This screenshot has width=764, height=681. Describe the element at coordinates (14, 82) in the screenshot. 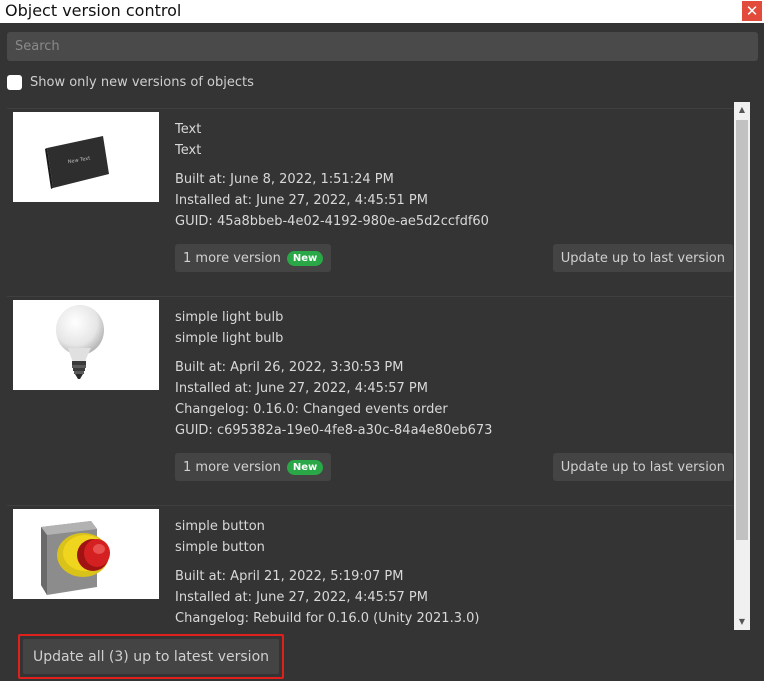

I see `new-versions-checkbox` at that location.